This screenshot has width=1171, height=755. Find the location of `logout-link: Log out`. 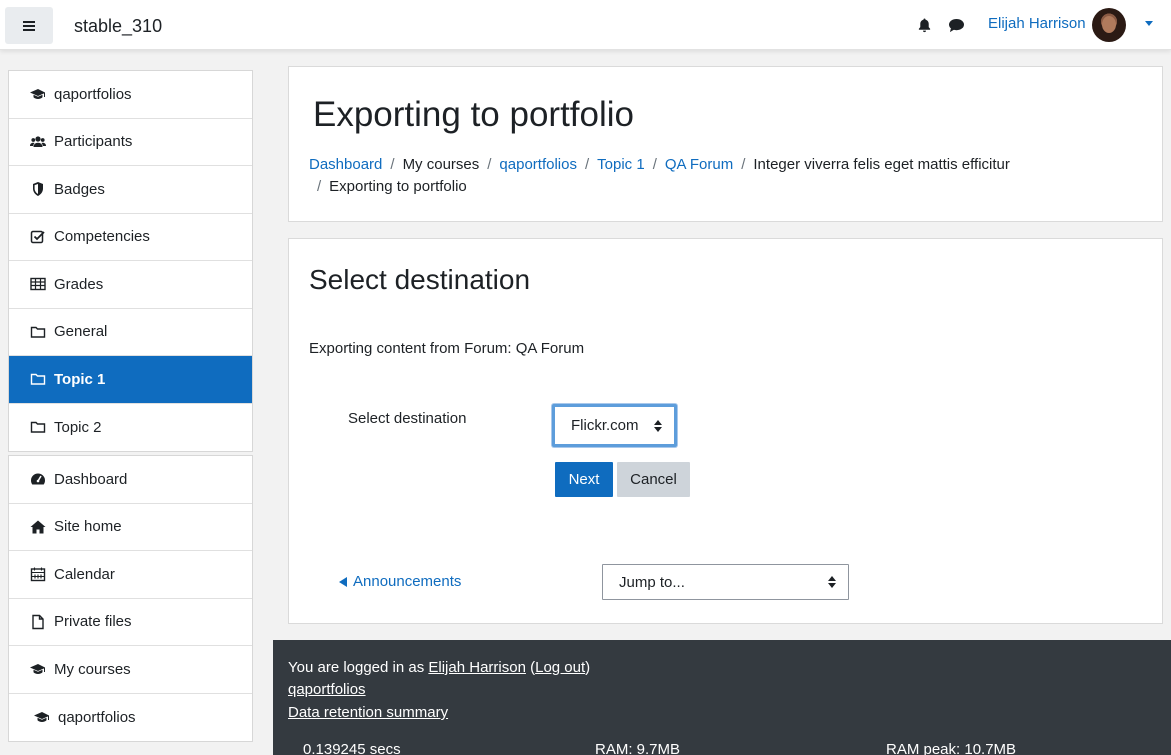

logout-link: Log out is located at coordinates (560, 667).